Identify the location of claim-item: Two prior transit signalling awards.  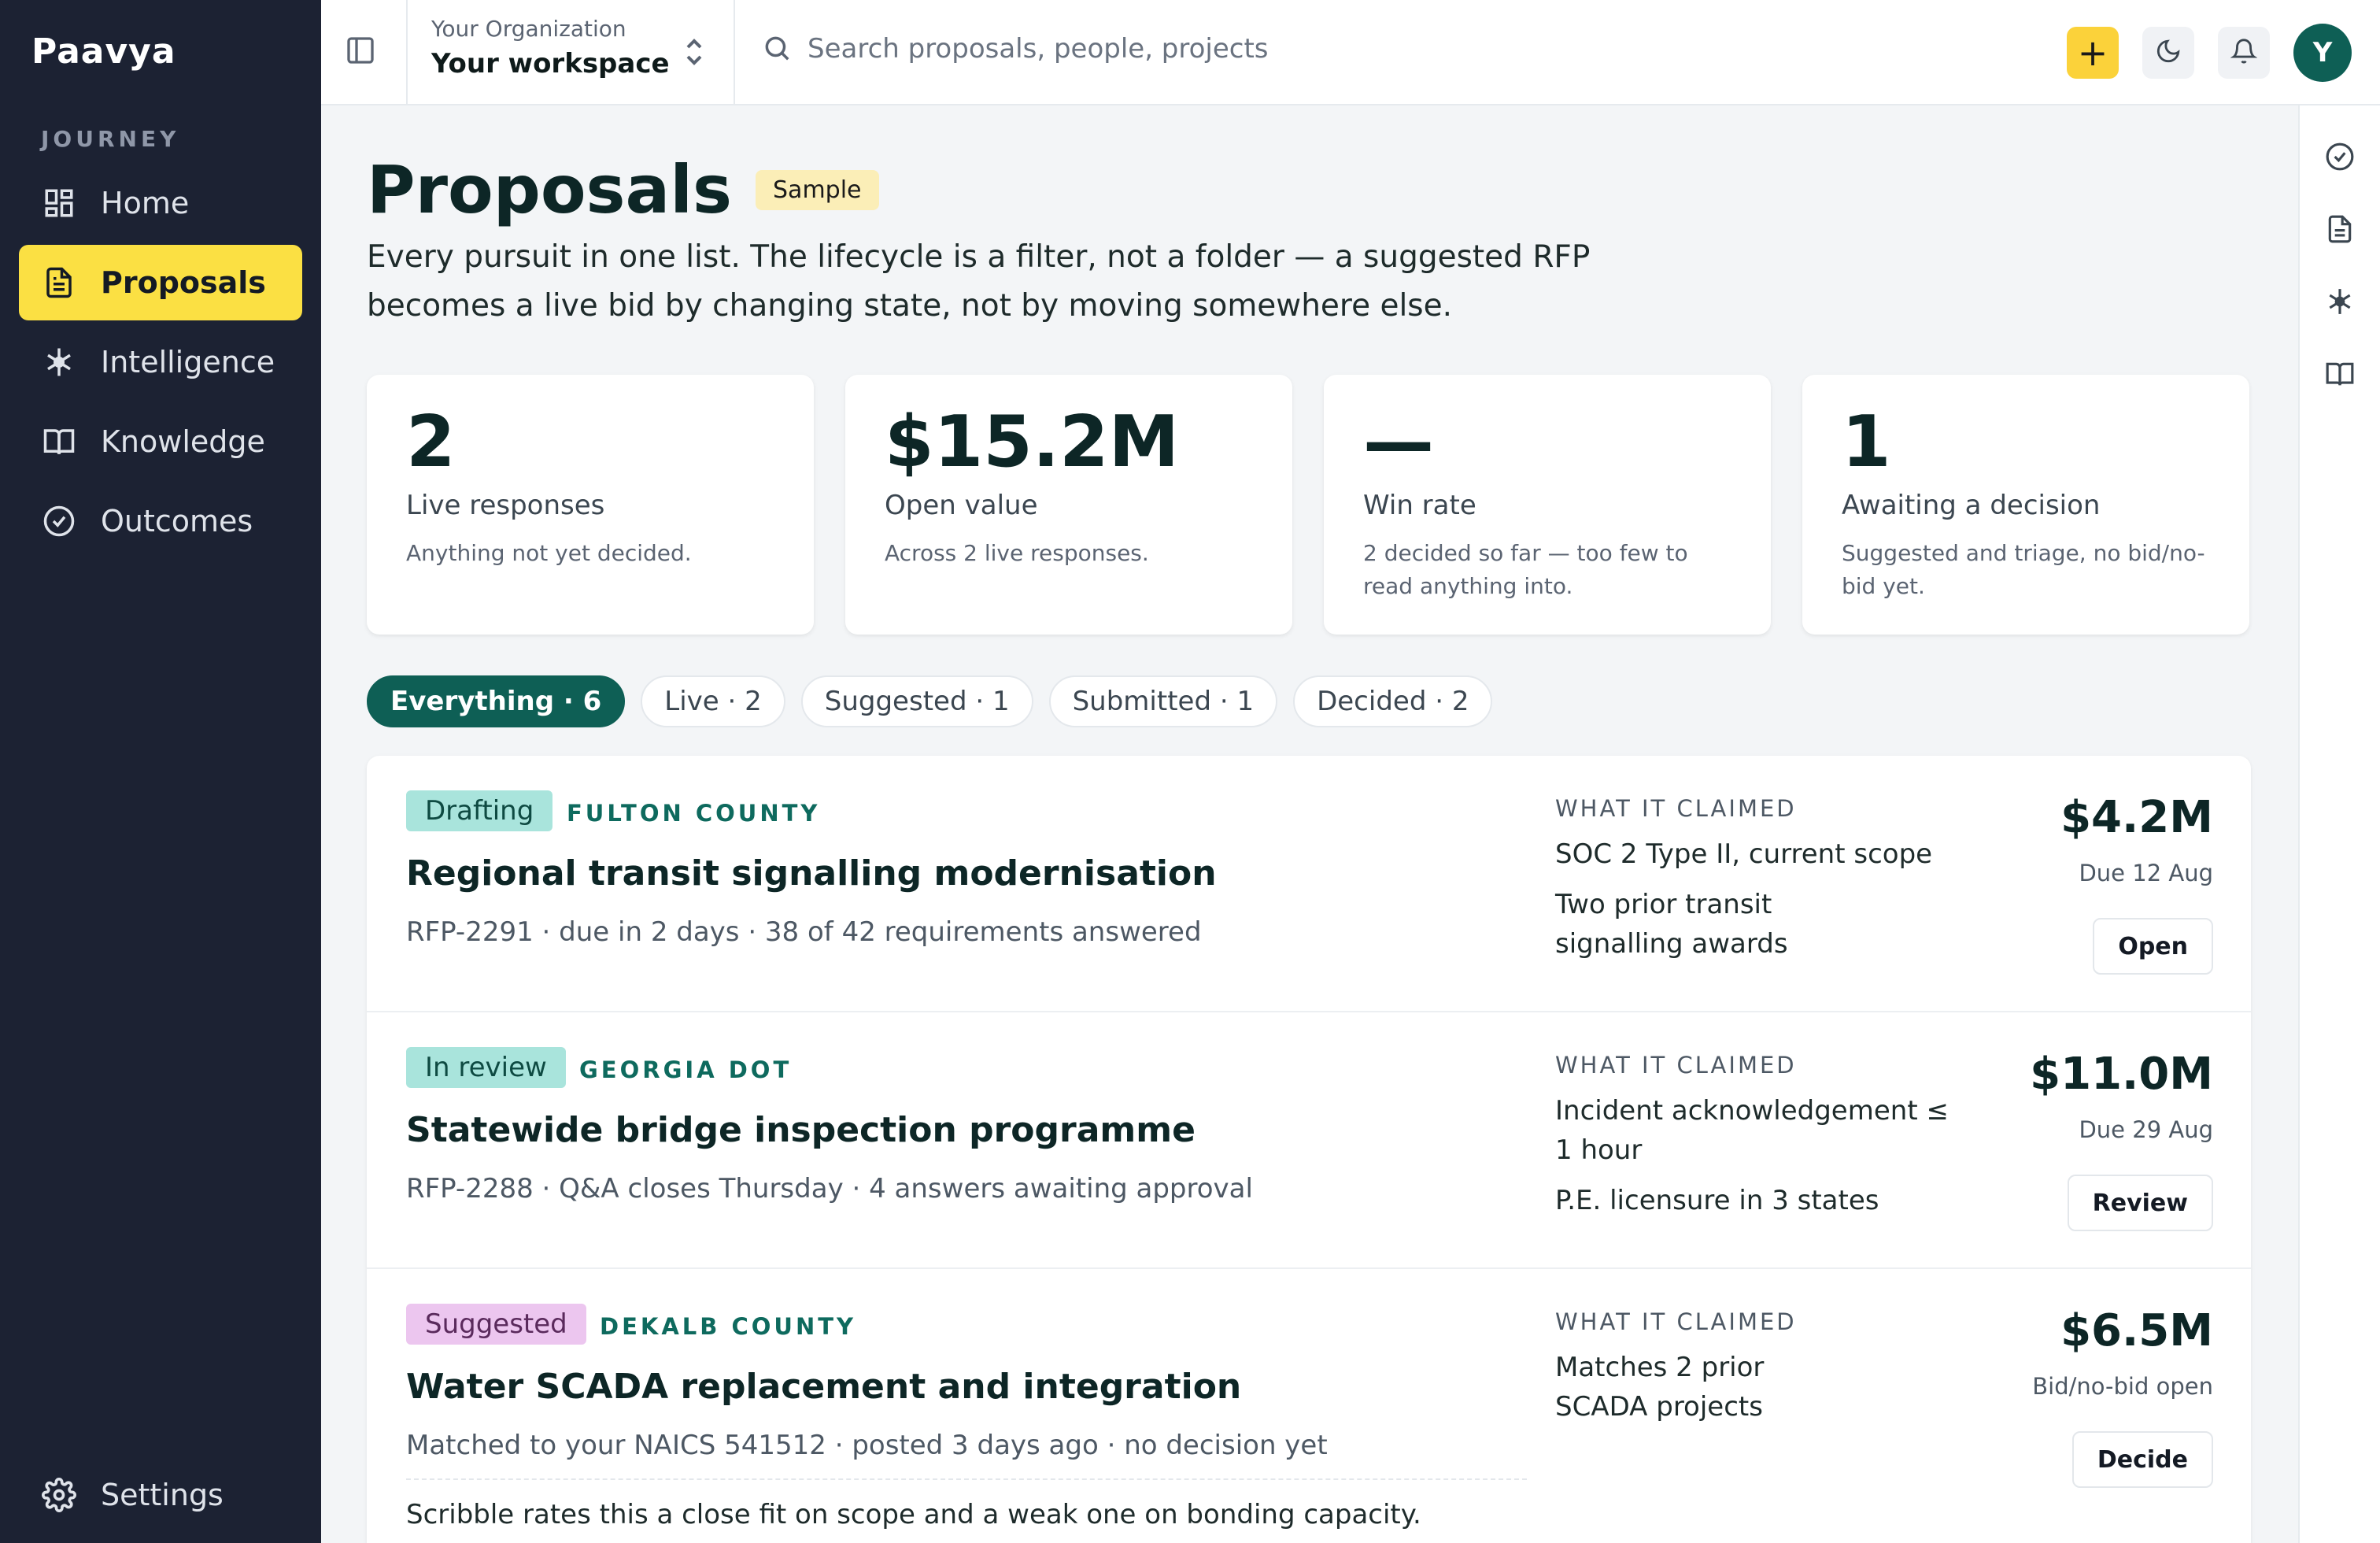
(1671, 924).